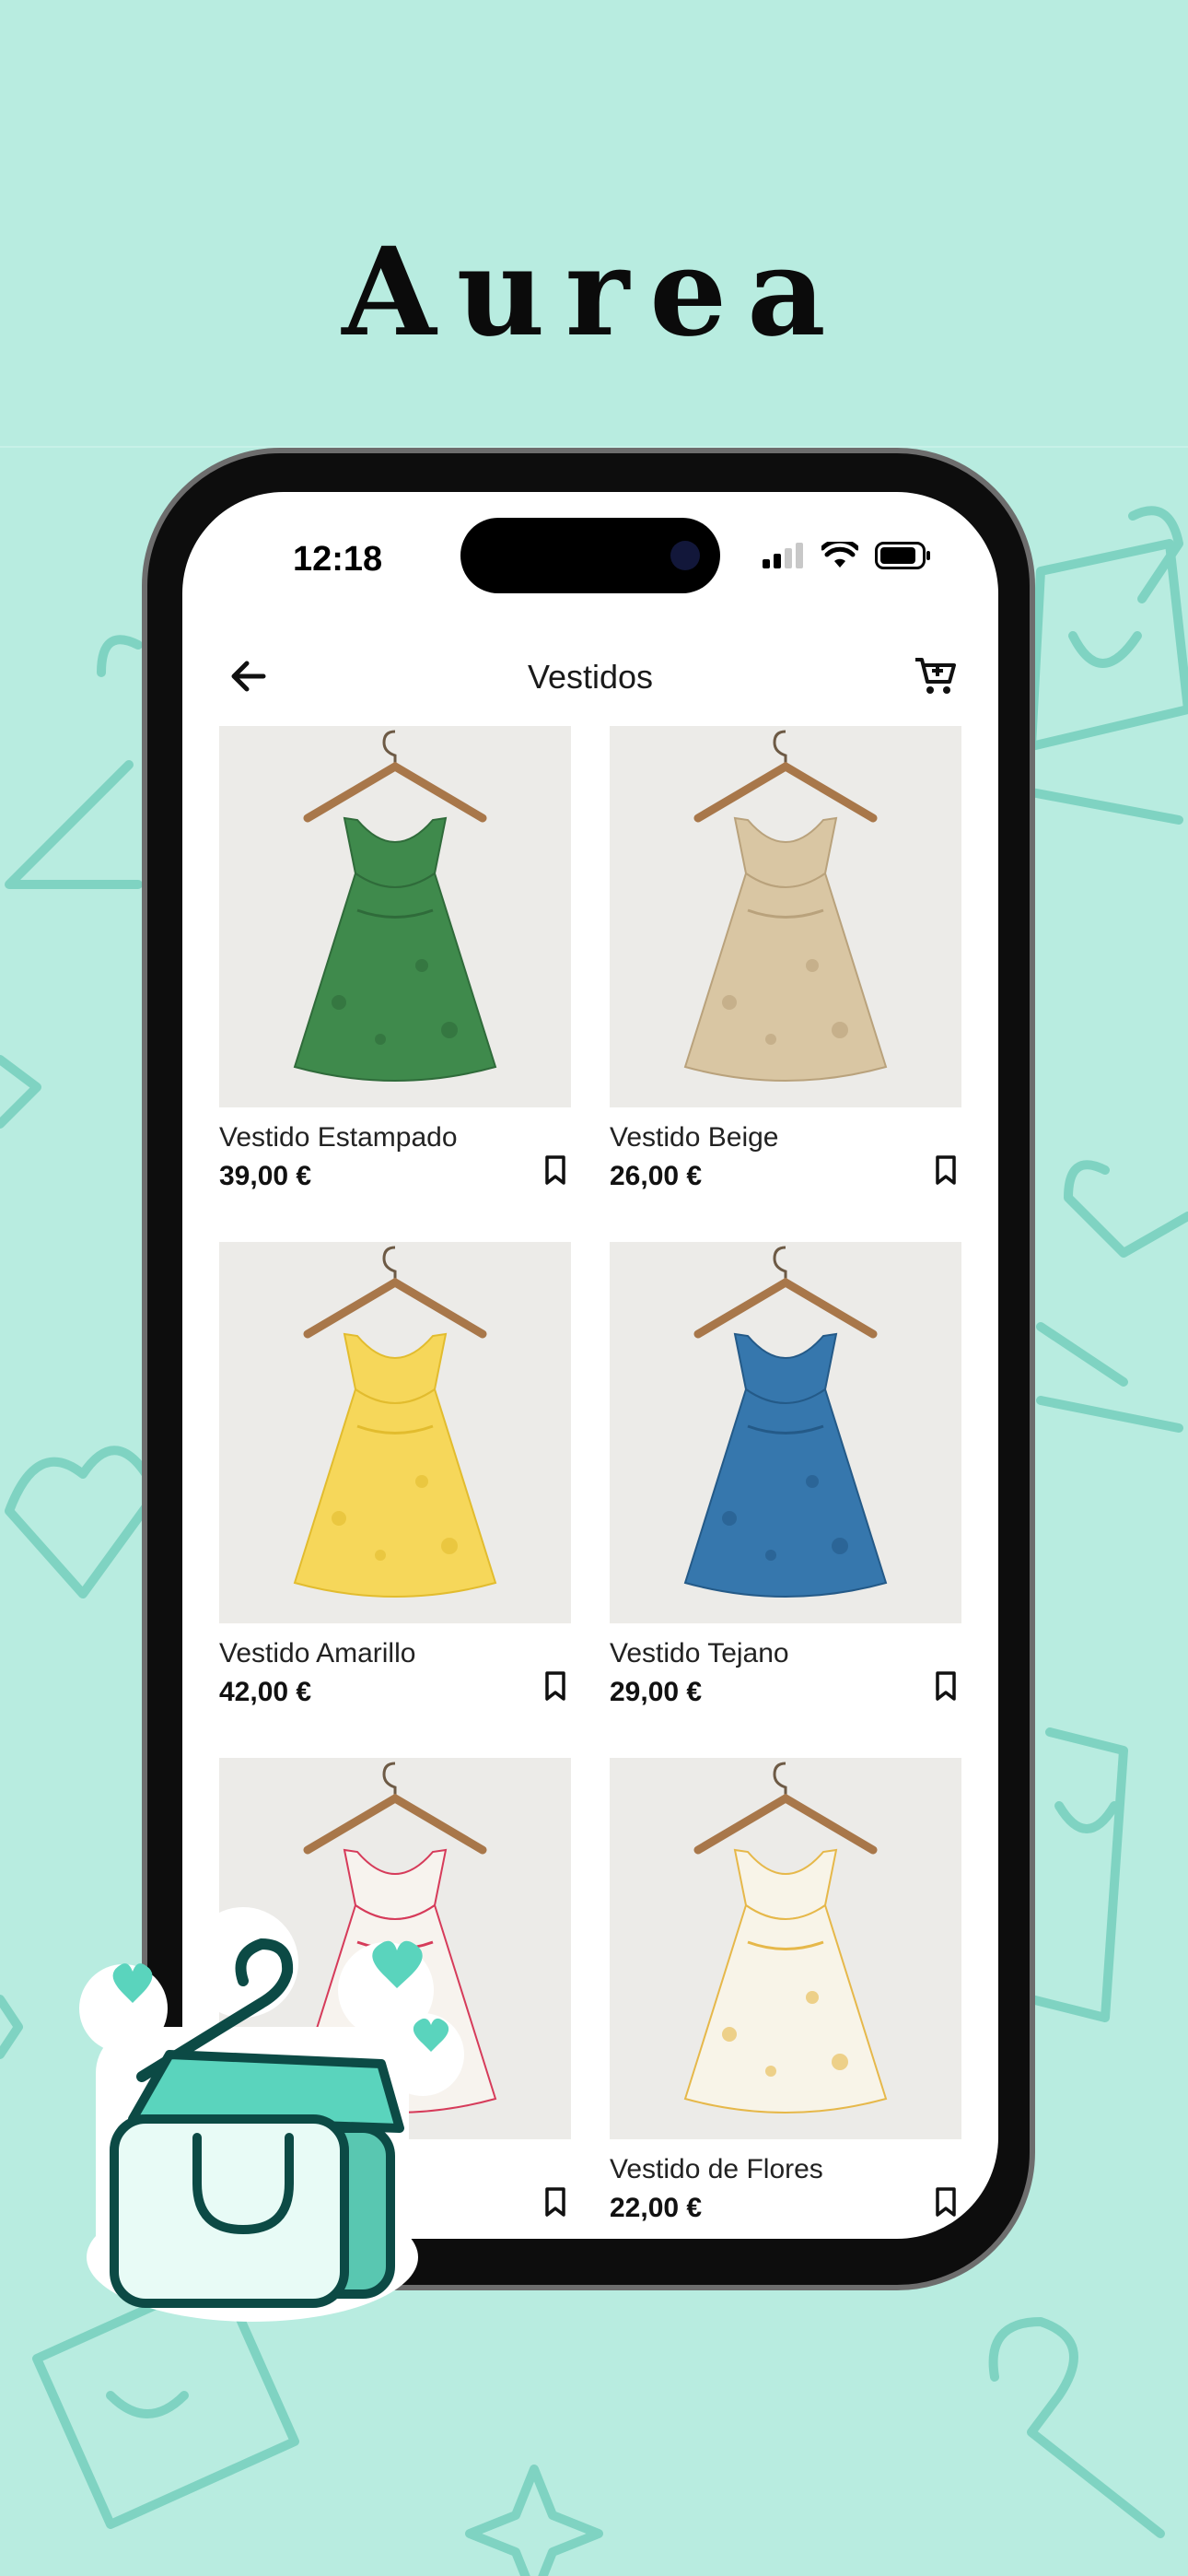 The height and width of the screenshot is (2576, 1188). Describe the element at coordinates (699, 1653) in the screenshot. I see `product-name: Vestido Tejano` at that location.